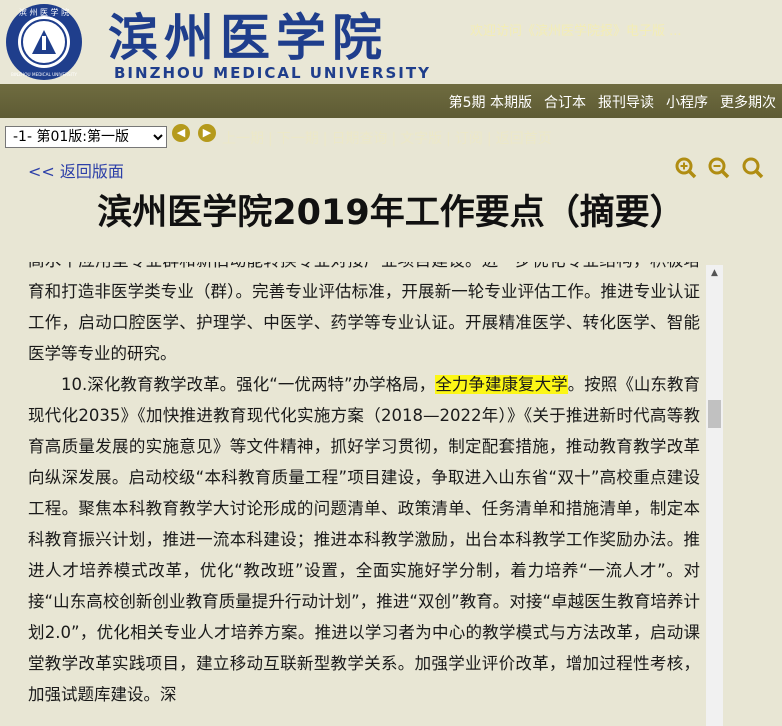  What do you see at coordinates (44, 42) in the screenshot?
I see `university-seal-icon: 滨 州 医 学 院 BINZHOU MEDICAL UNIVERSITY` at bounding box center [44, 42].